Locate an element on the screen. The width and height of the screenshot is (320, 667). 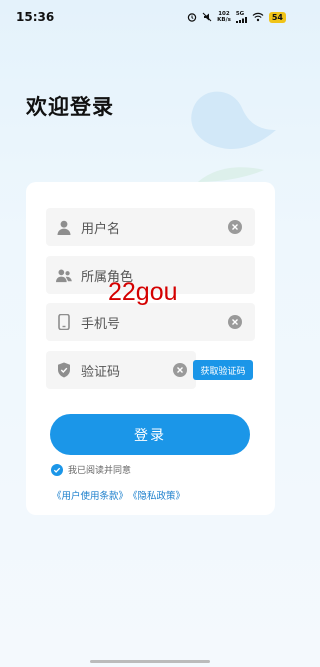
privacy-policy-link: 《隐私政策》 is located at coordinates (156, 495).